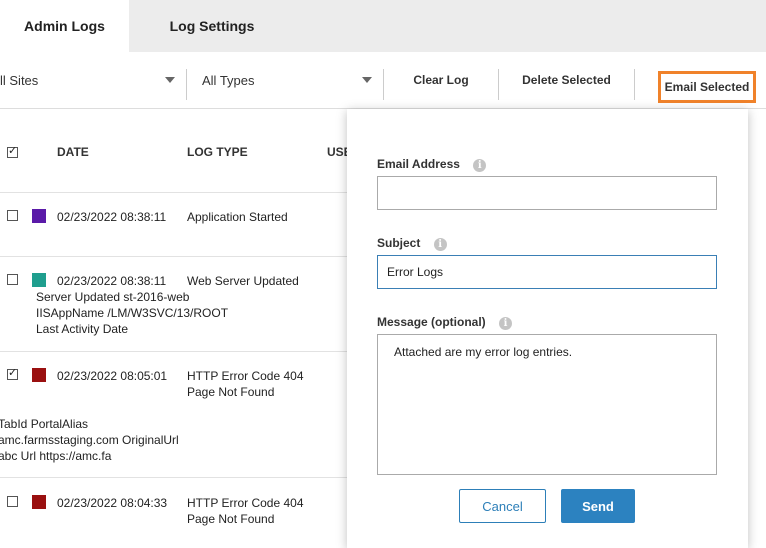  What do you see at coordinates (228, 80) in the screenshot?
I see `types-select-value: All Types` at bounding box center [228, 80].